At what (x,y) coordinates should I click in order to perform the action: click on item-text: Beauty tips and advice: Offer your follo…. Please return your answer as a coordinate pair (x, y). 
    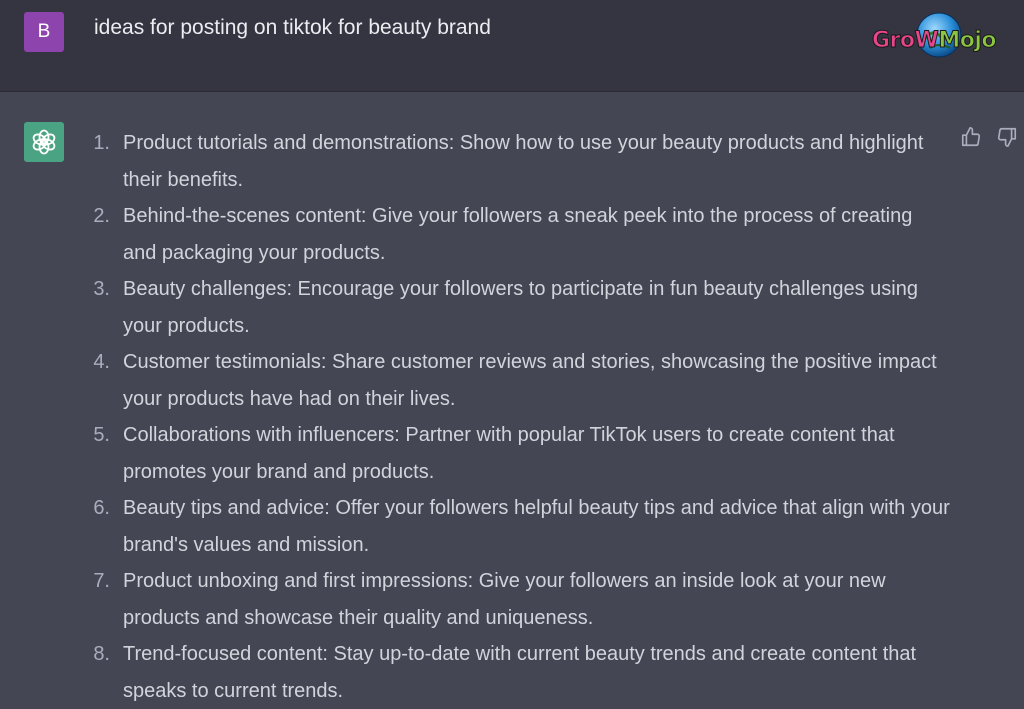
    Looking at the image, I should click on (536, 526).